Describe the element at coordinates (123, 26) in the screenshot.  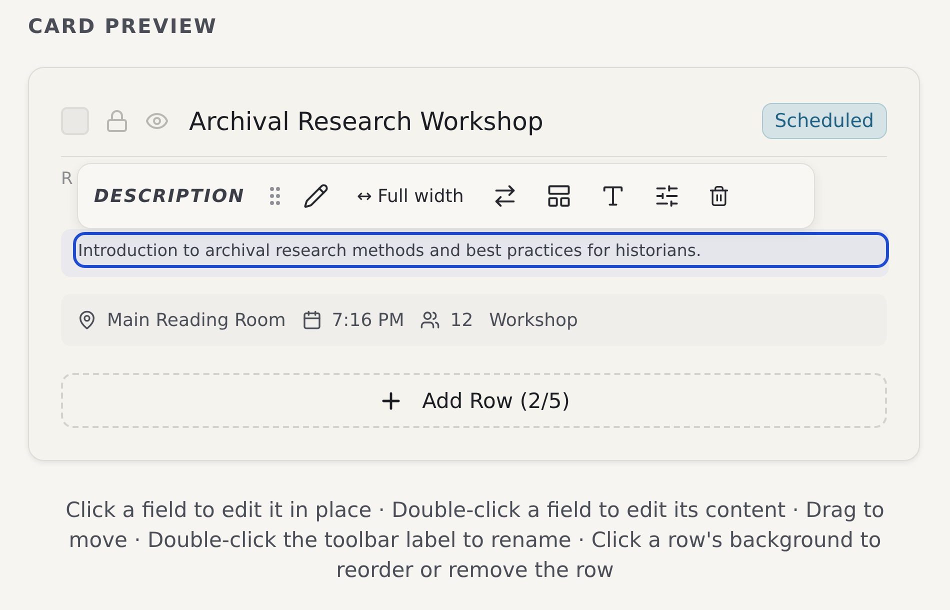
I see `section-title: CARD PREVIEW` at that location.